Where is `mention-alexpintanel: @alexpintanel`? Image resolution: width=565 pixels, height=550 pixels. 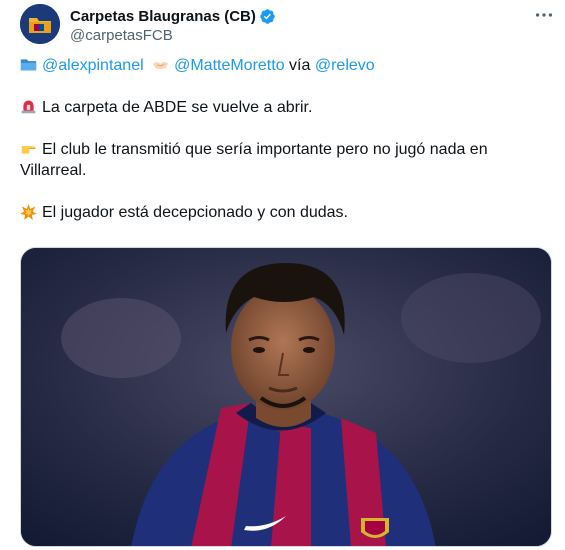
mention-alexpintanel: @alexpintanel is located at coordinates (93, 65).